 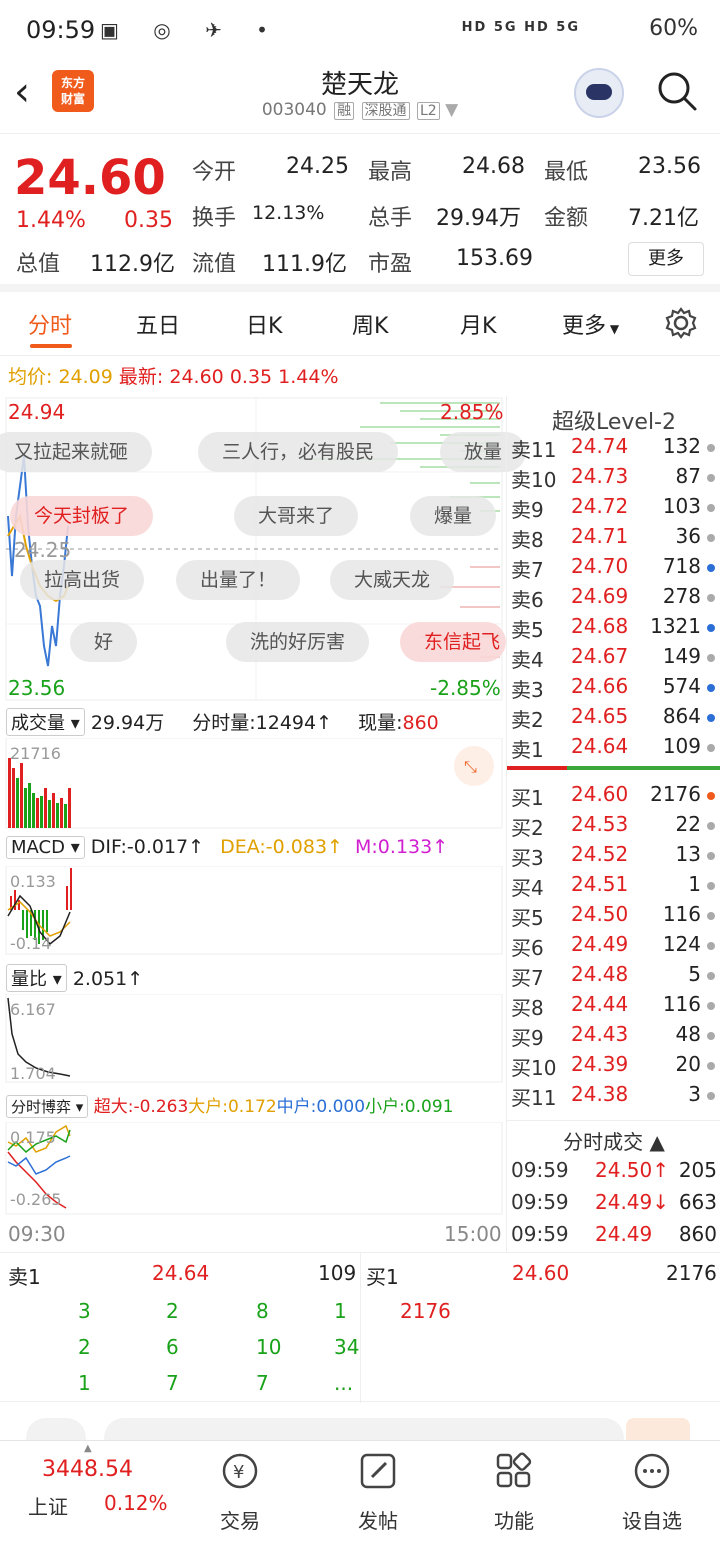 What do you see at coordinates (36, 978) in the screenshot?
I see `volume-ratio-dropdown: 量比 ▾` at bounding box center [36, 978].